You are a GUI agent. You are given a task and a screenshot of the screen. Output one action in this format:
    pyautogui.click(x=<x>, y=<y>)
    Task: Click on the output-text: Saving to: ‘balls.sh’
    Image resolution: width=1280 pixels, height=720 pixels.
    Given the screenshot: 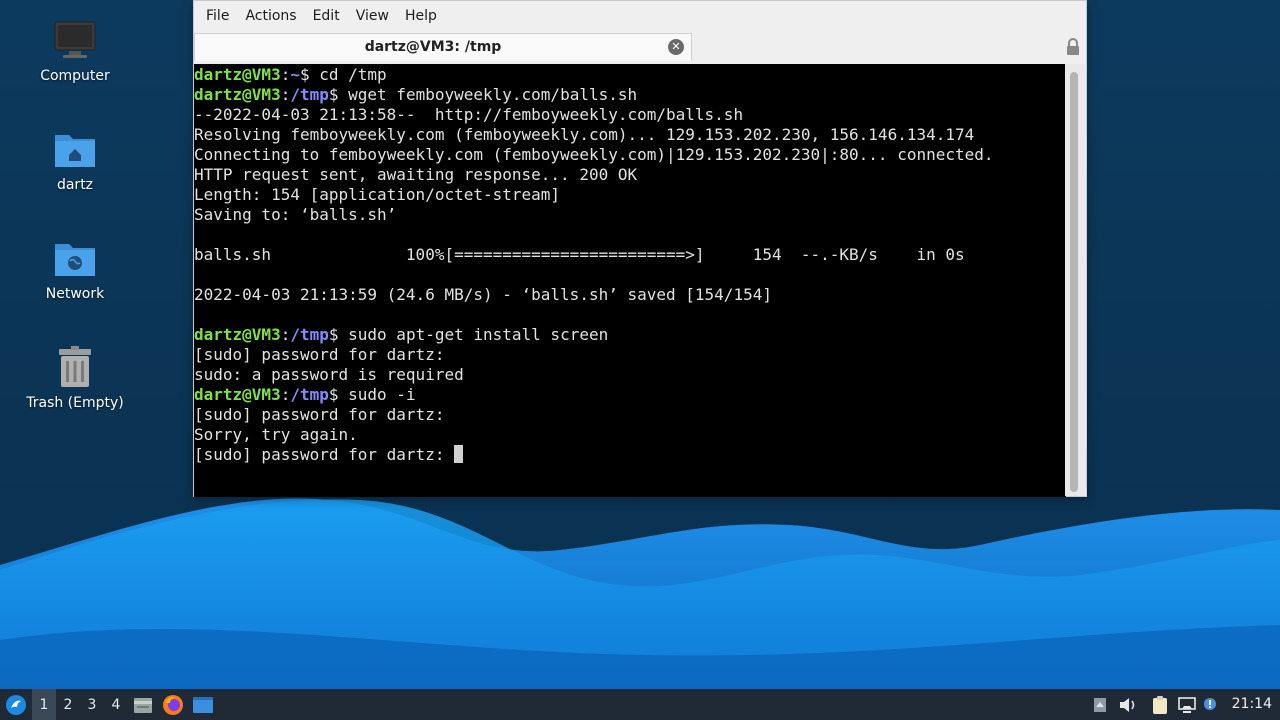 What is the action you would take?
    pyautogui.click(x=295, y=214)
    